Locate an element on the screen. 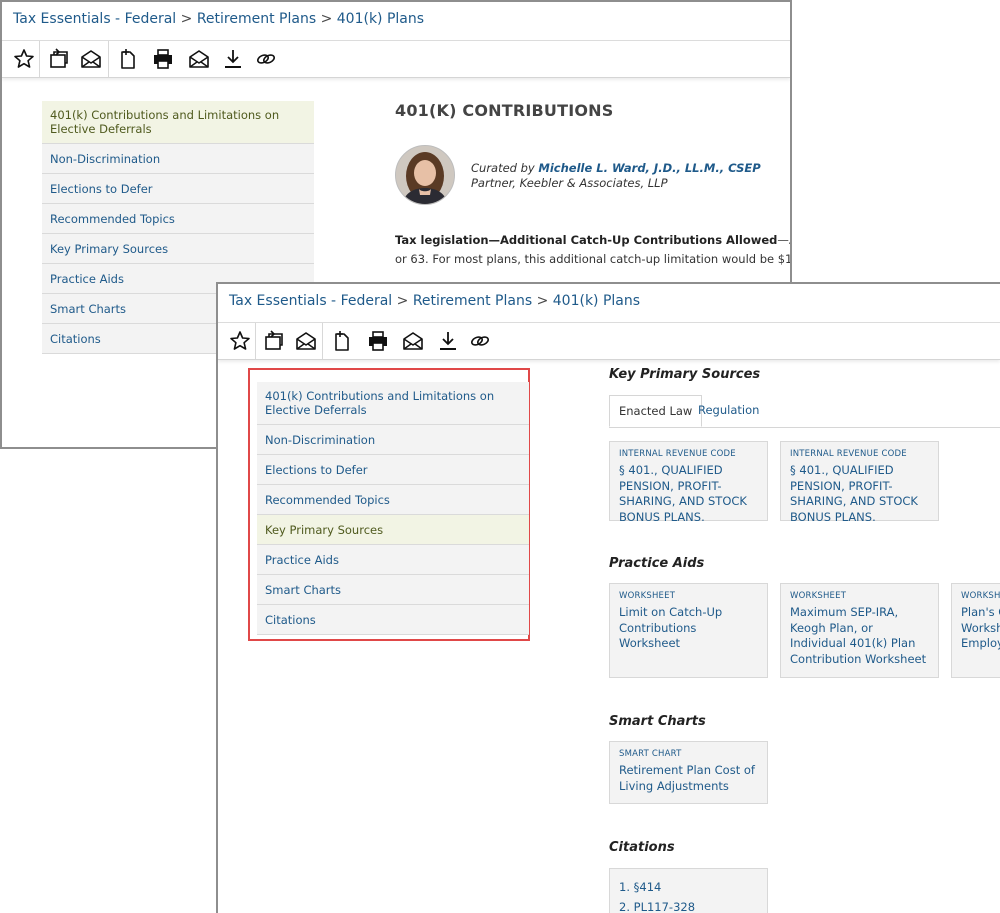 The image size is (1000, 913). nav-item-smart-charts: Smart Charts is located at coordinates (393, 590).